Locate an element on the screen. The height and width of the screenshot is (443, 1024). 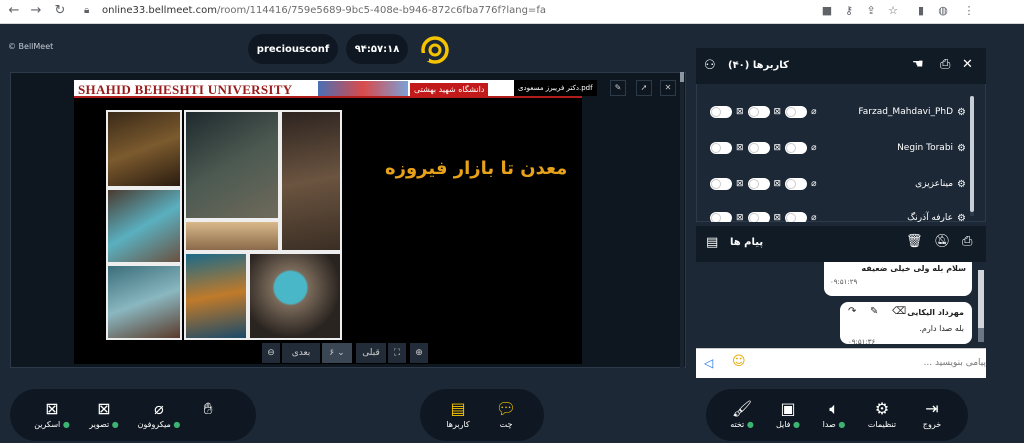
mute-notifications-icon: 🔕︎ is located at coordinates (942, 241).